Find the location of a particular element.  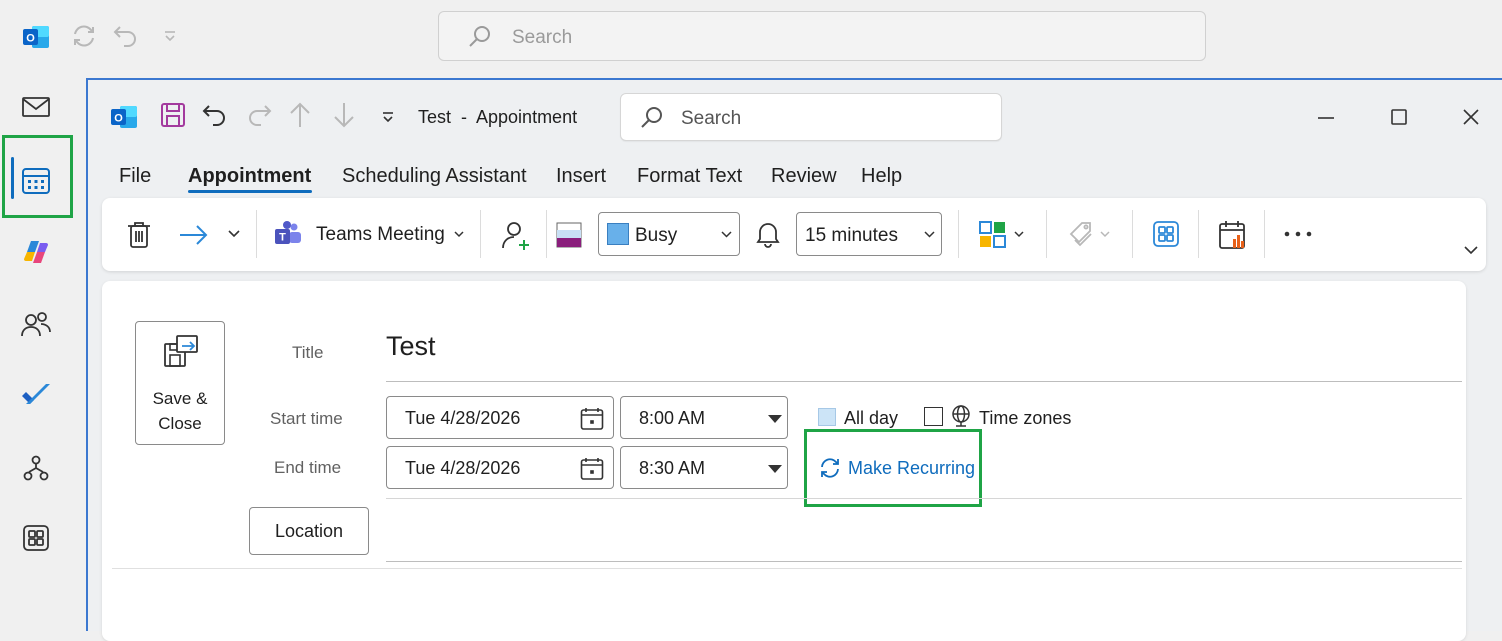

start-date-picker: Tue 4/28/2026 is located at coordinates (500, 417).